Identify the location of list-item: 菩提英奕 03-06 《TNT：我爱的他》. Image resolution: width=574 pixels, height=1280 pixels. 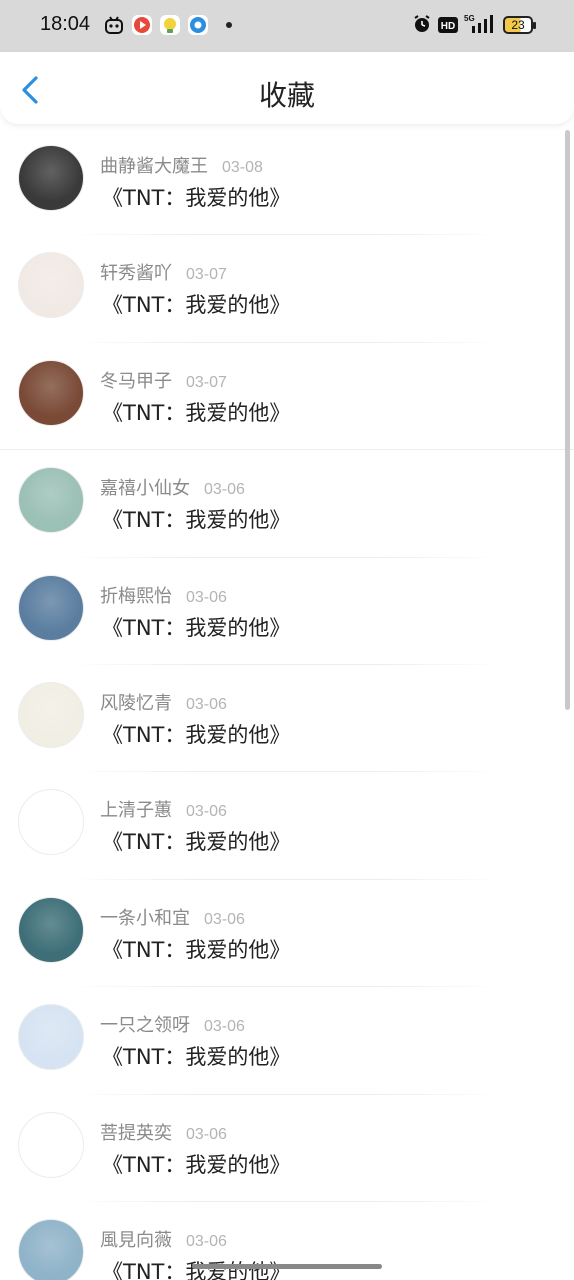
(287, 1148).